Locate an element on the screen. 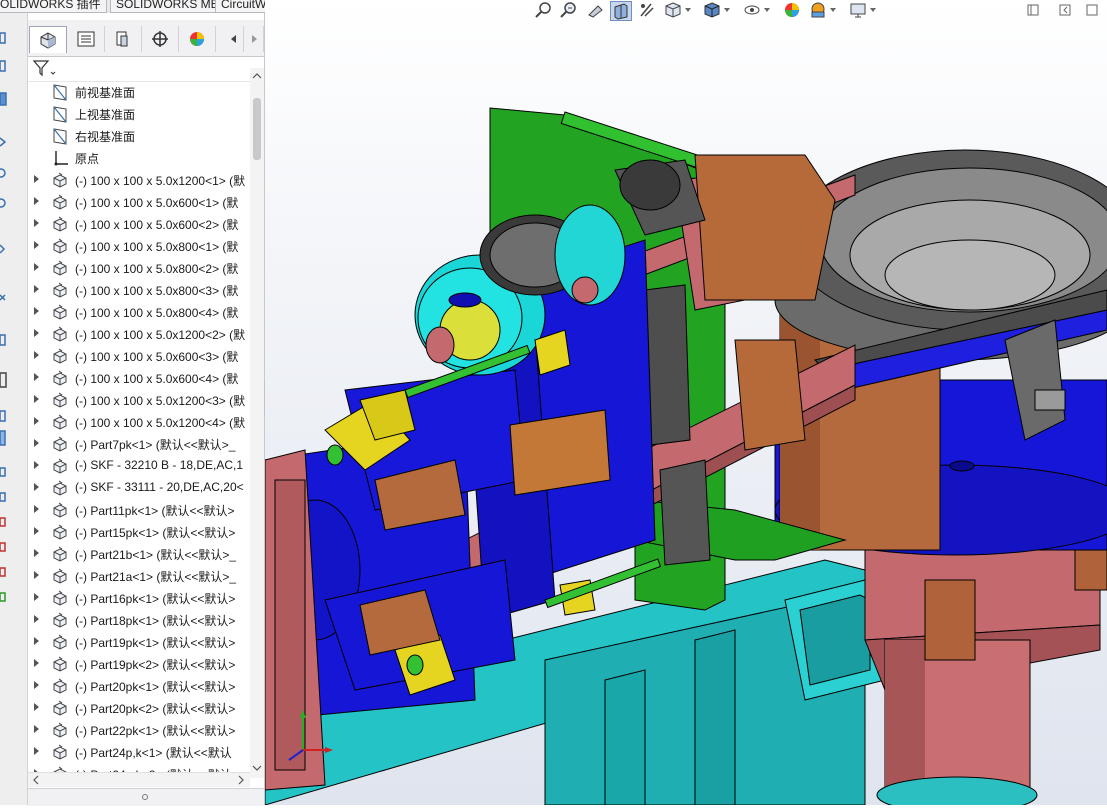 The height and width of the screenshot is (808, 1107). tree-item: (-) 100 x 100 x 5.0x800<4> (默 is located at coordinates (139, 312).